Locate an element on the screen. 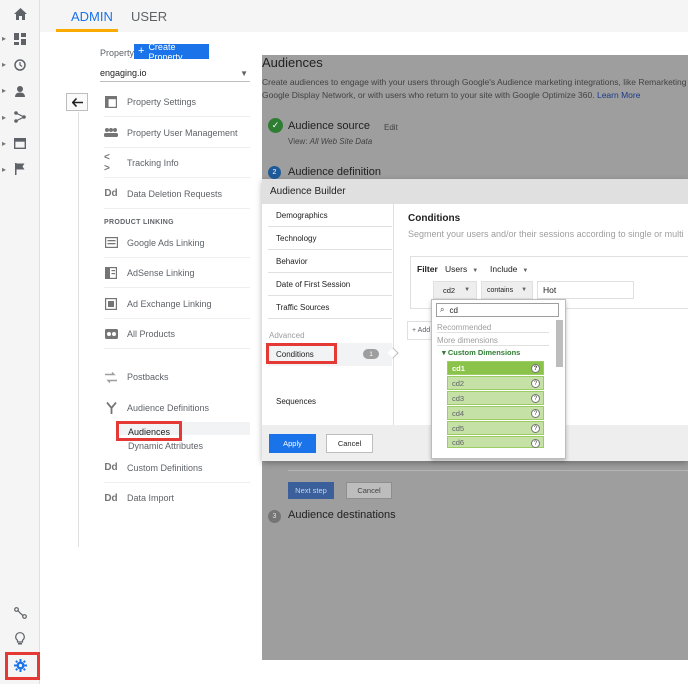 The width and height of the screenshot is (688, 684). option-cd4: cd4? is located at coordinates (495, 413).